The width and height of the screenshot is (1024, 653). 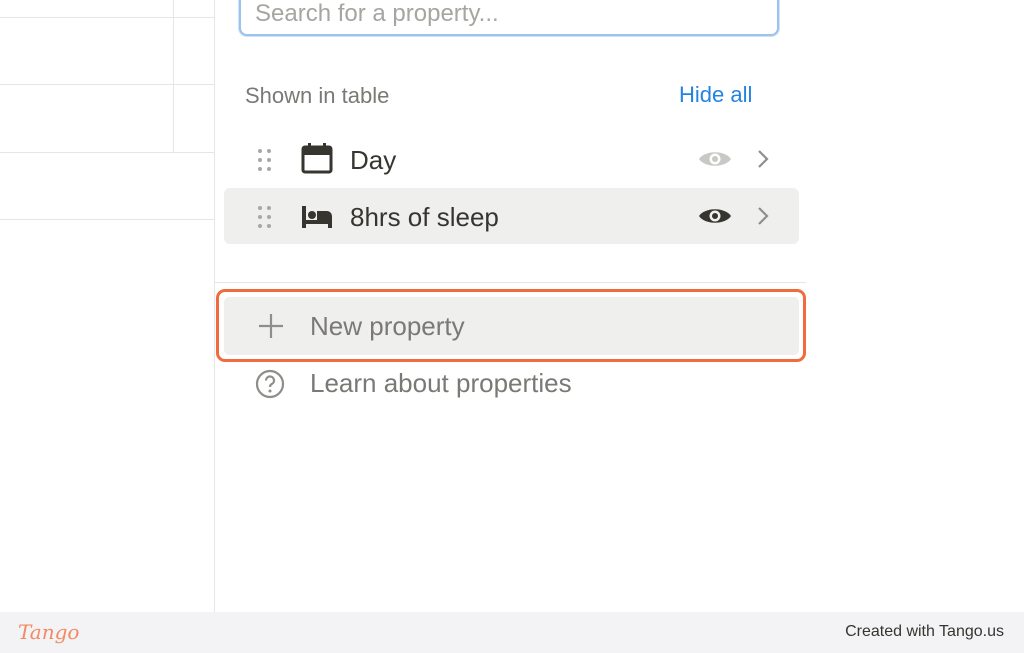 What do you see at coordinates (511, 326) in the screenshot?
I see `new-property-button: New property` at bounding box center [511, 326].